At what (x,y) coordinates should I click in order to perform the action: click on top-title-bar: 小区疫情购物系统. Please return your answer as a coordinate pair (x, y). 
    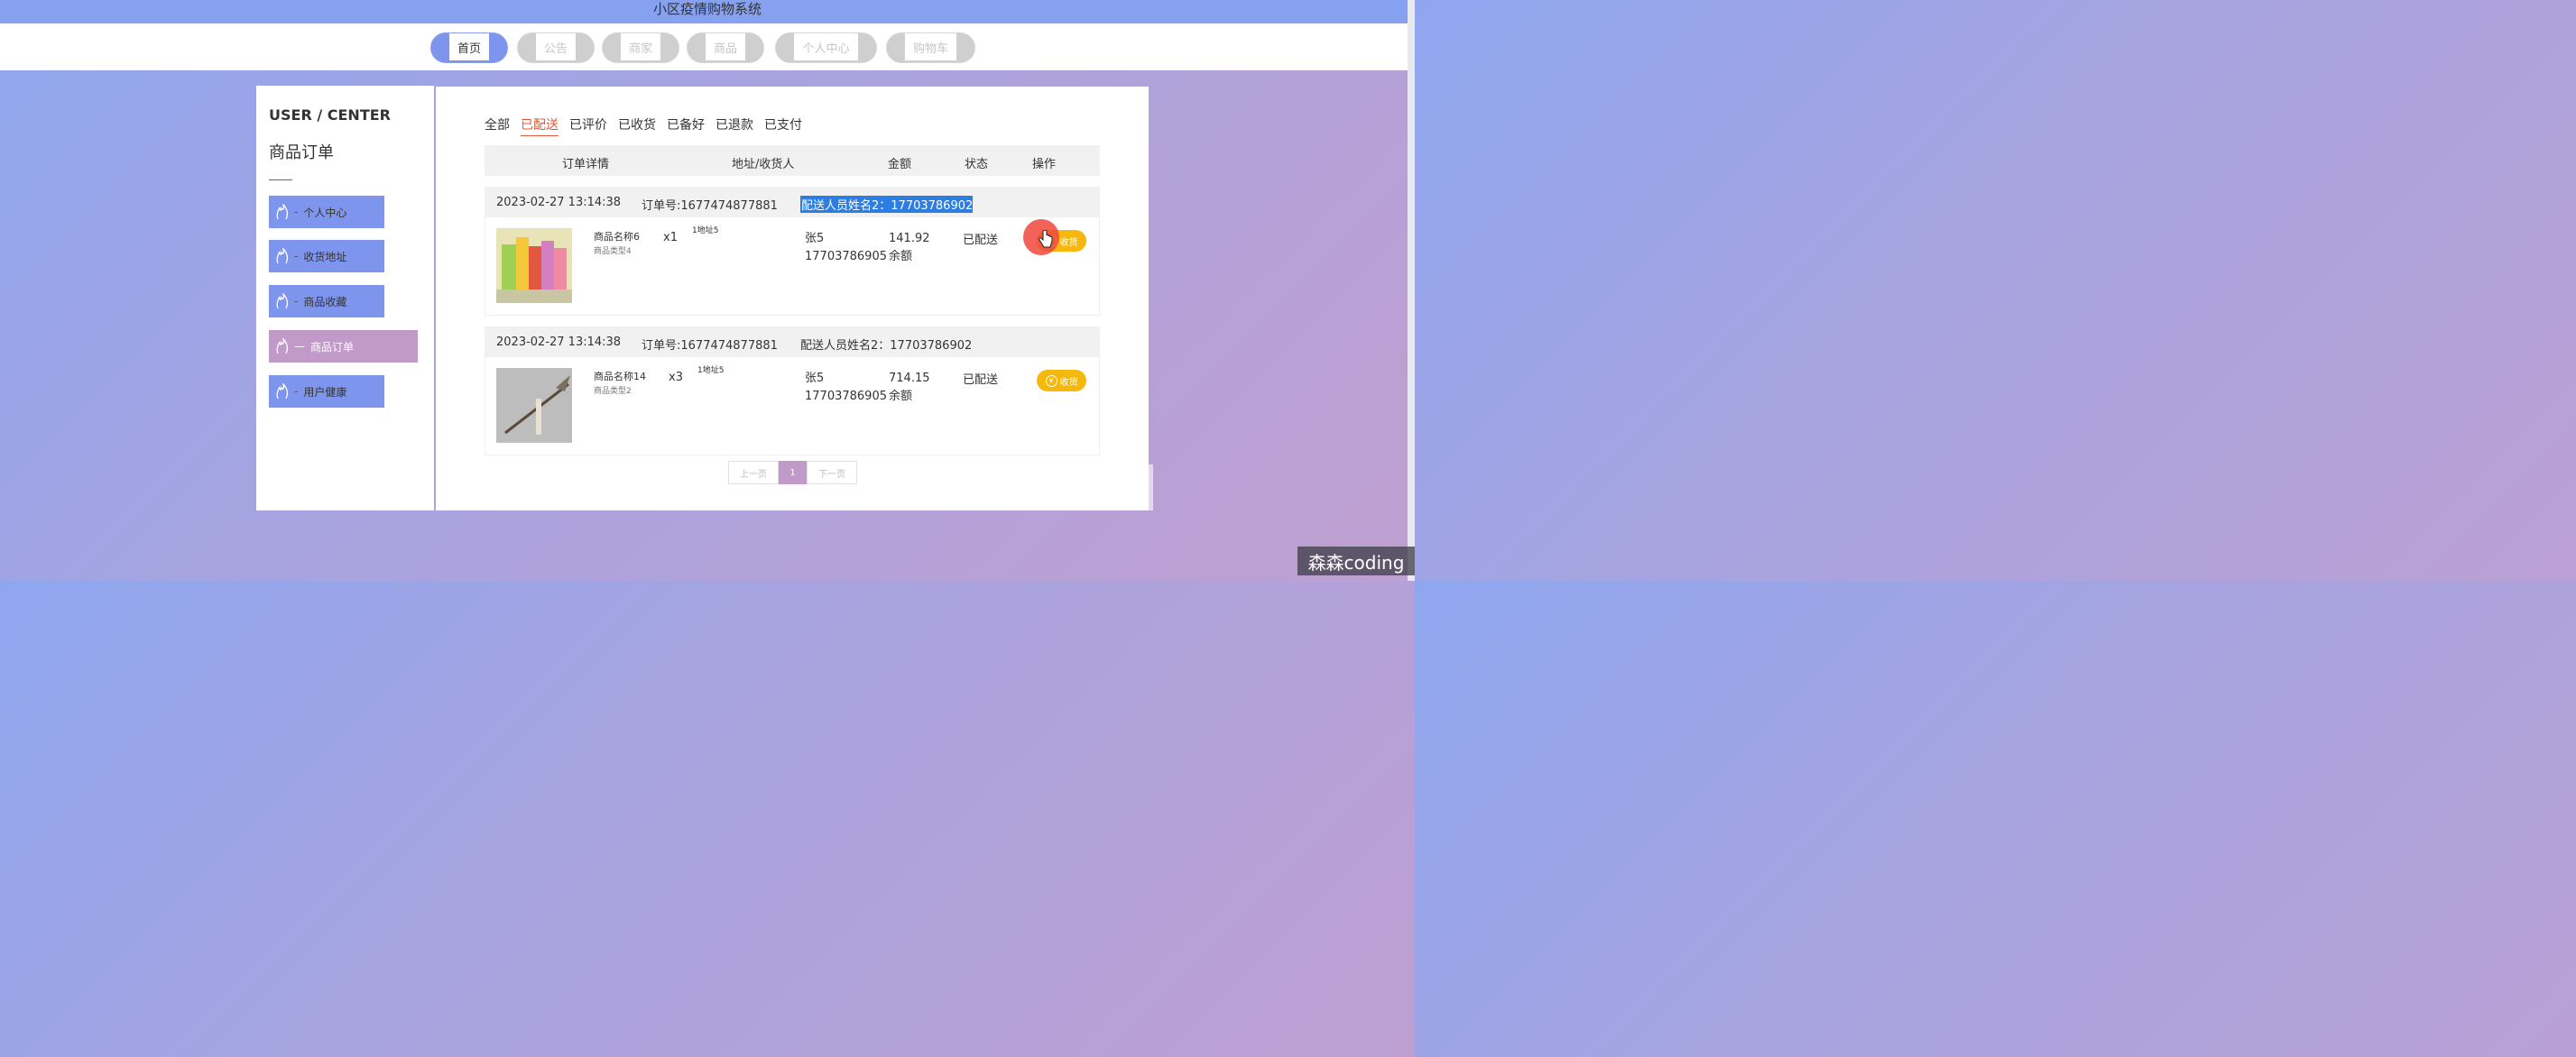
    Looking at the image, I should click on (707, 11).